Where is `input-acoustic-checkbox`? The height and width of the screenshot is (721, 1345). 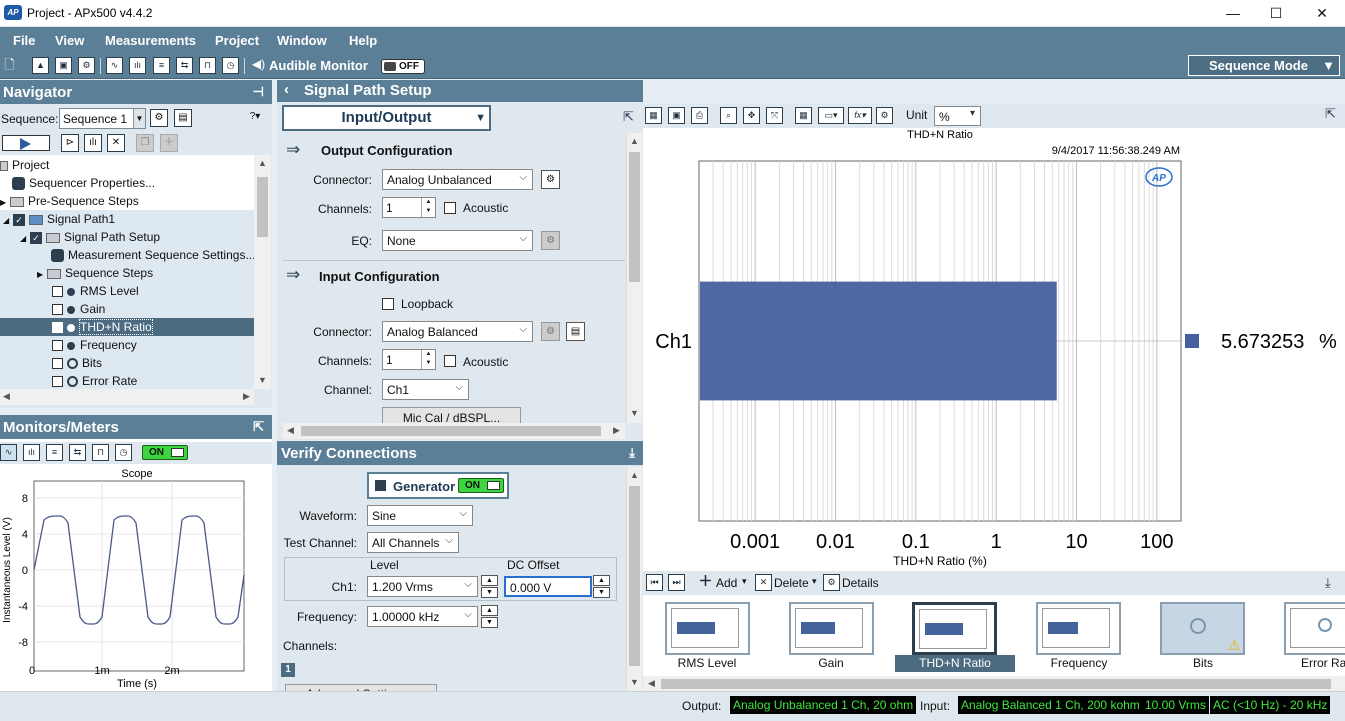
input-acoustic-checkbox is located at coordinates (450, 361).